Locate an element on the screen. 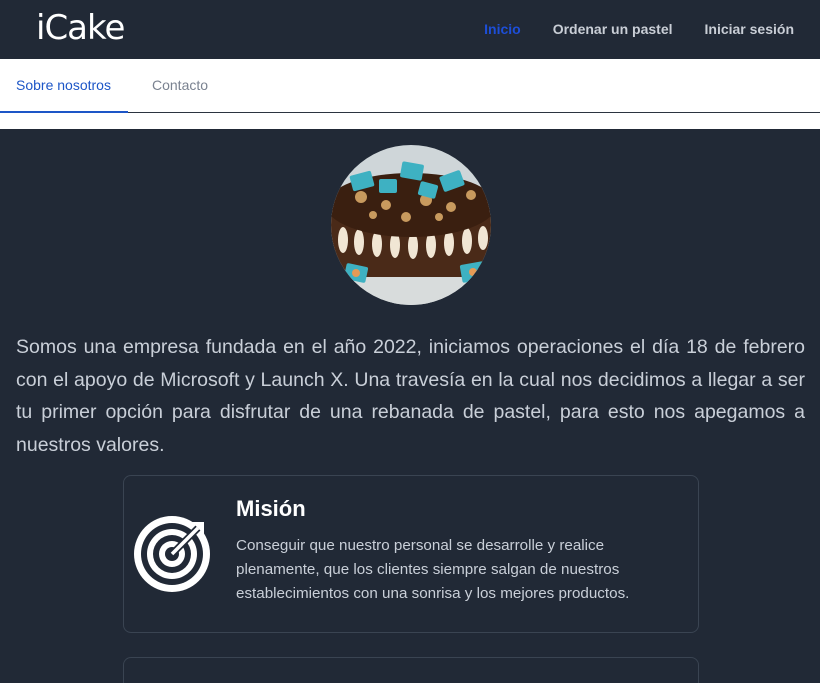 This screenshot has height=683, width=820. mission-title: Misión is located at coordinates (271, 508).